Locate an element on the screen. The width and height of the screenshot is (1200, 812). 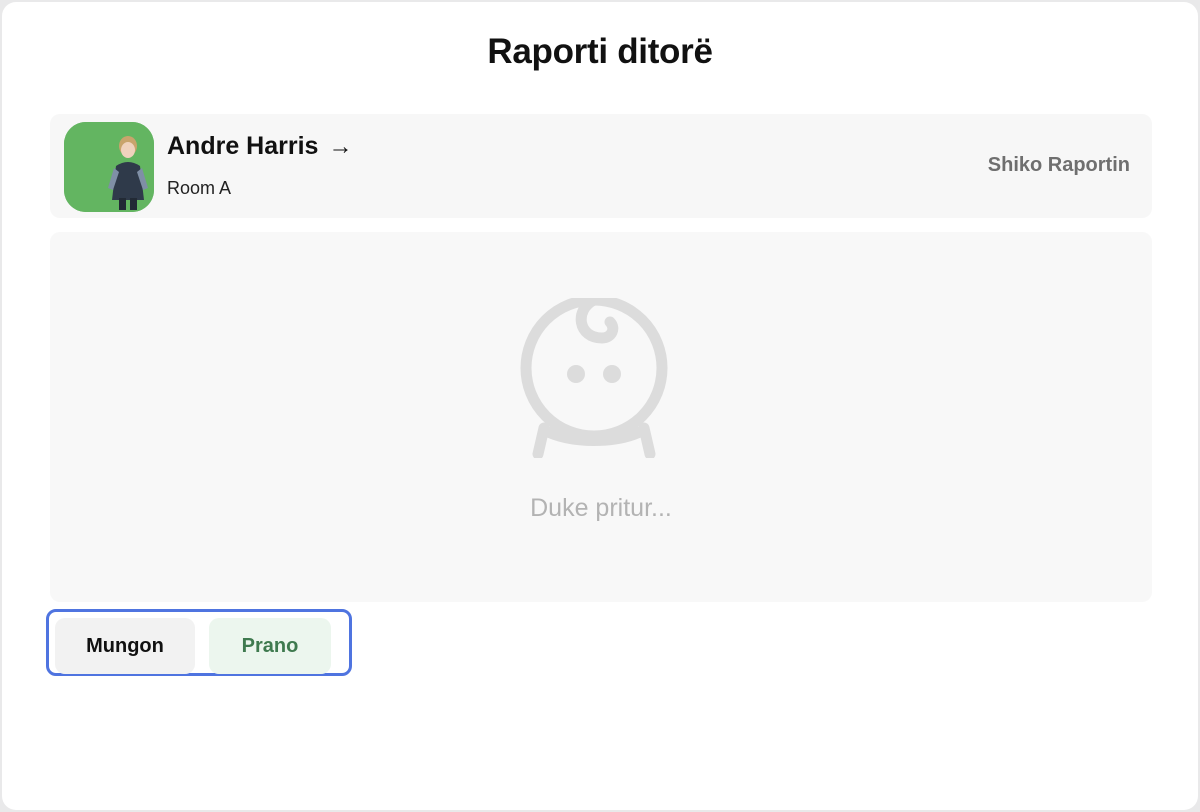
baby-face-icon is located at coordinates (594, 378).